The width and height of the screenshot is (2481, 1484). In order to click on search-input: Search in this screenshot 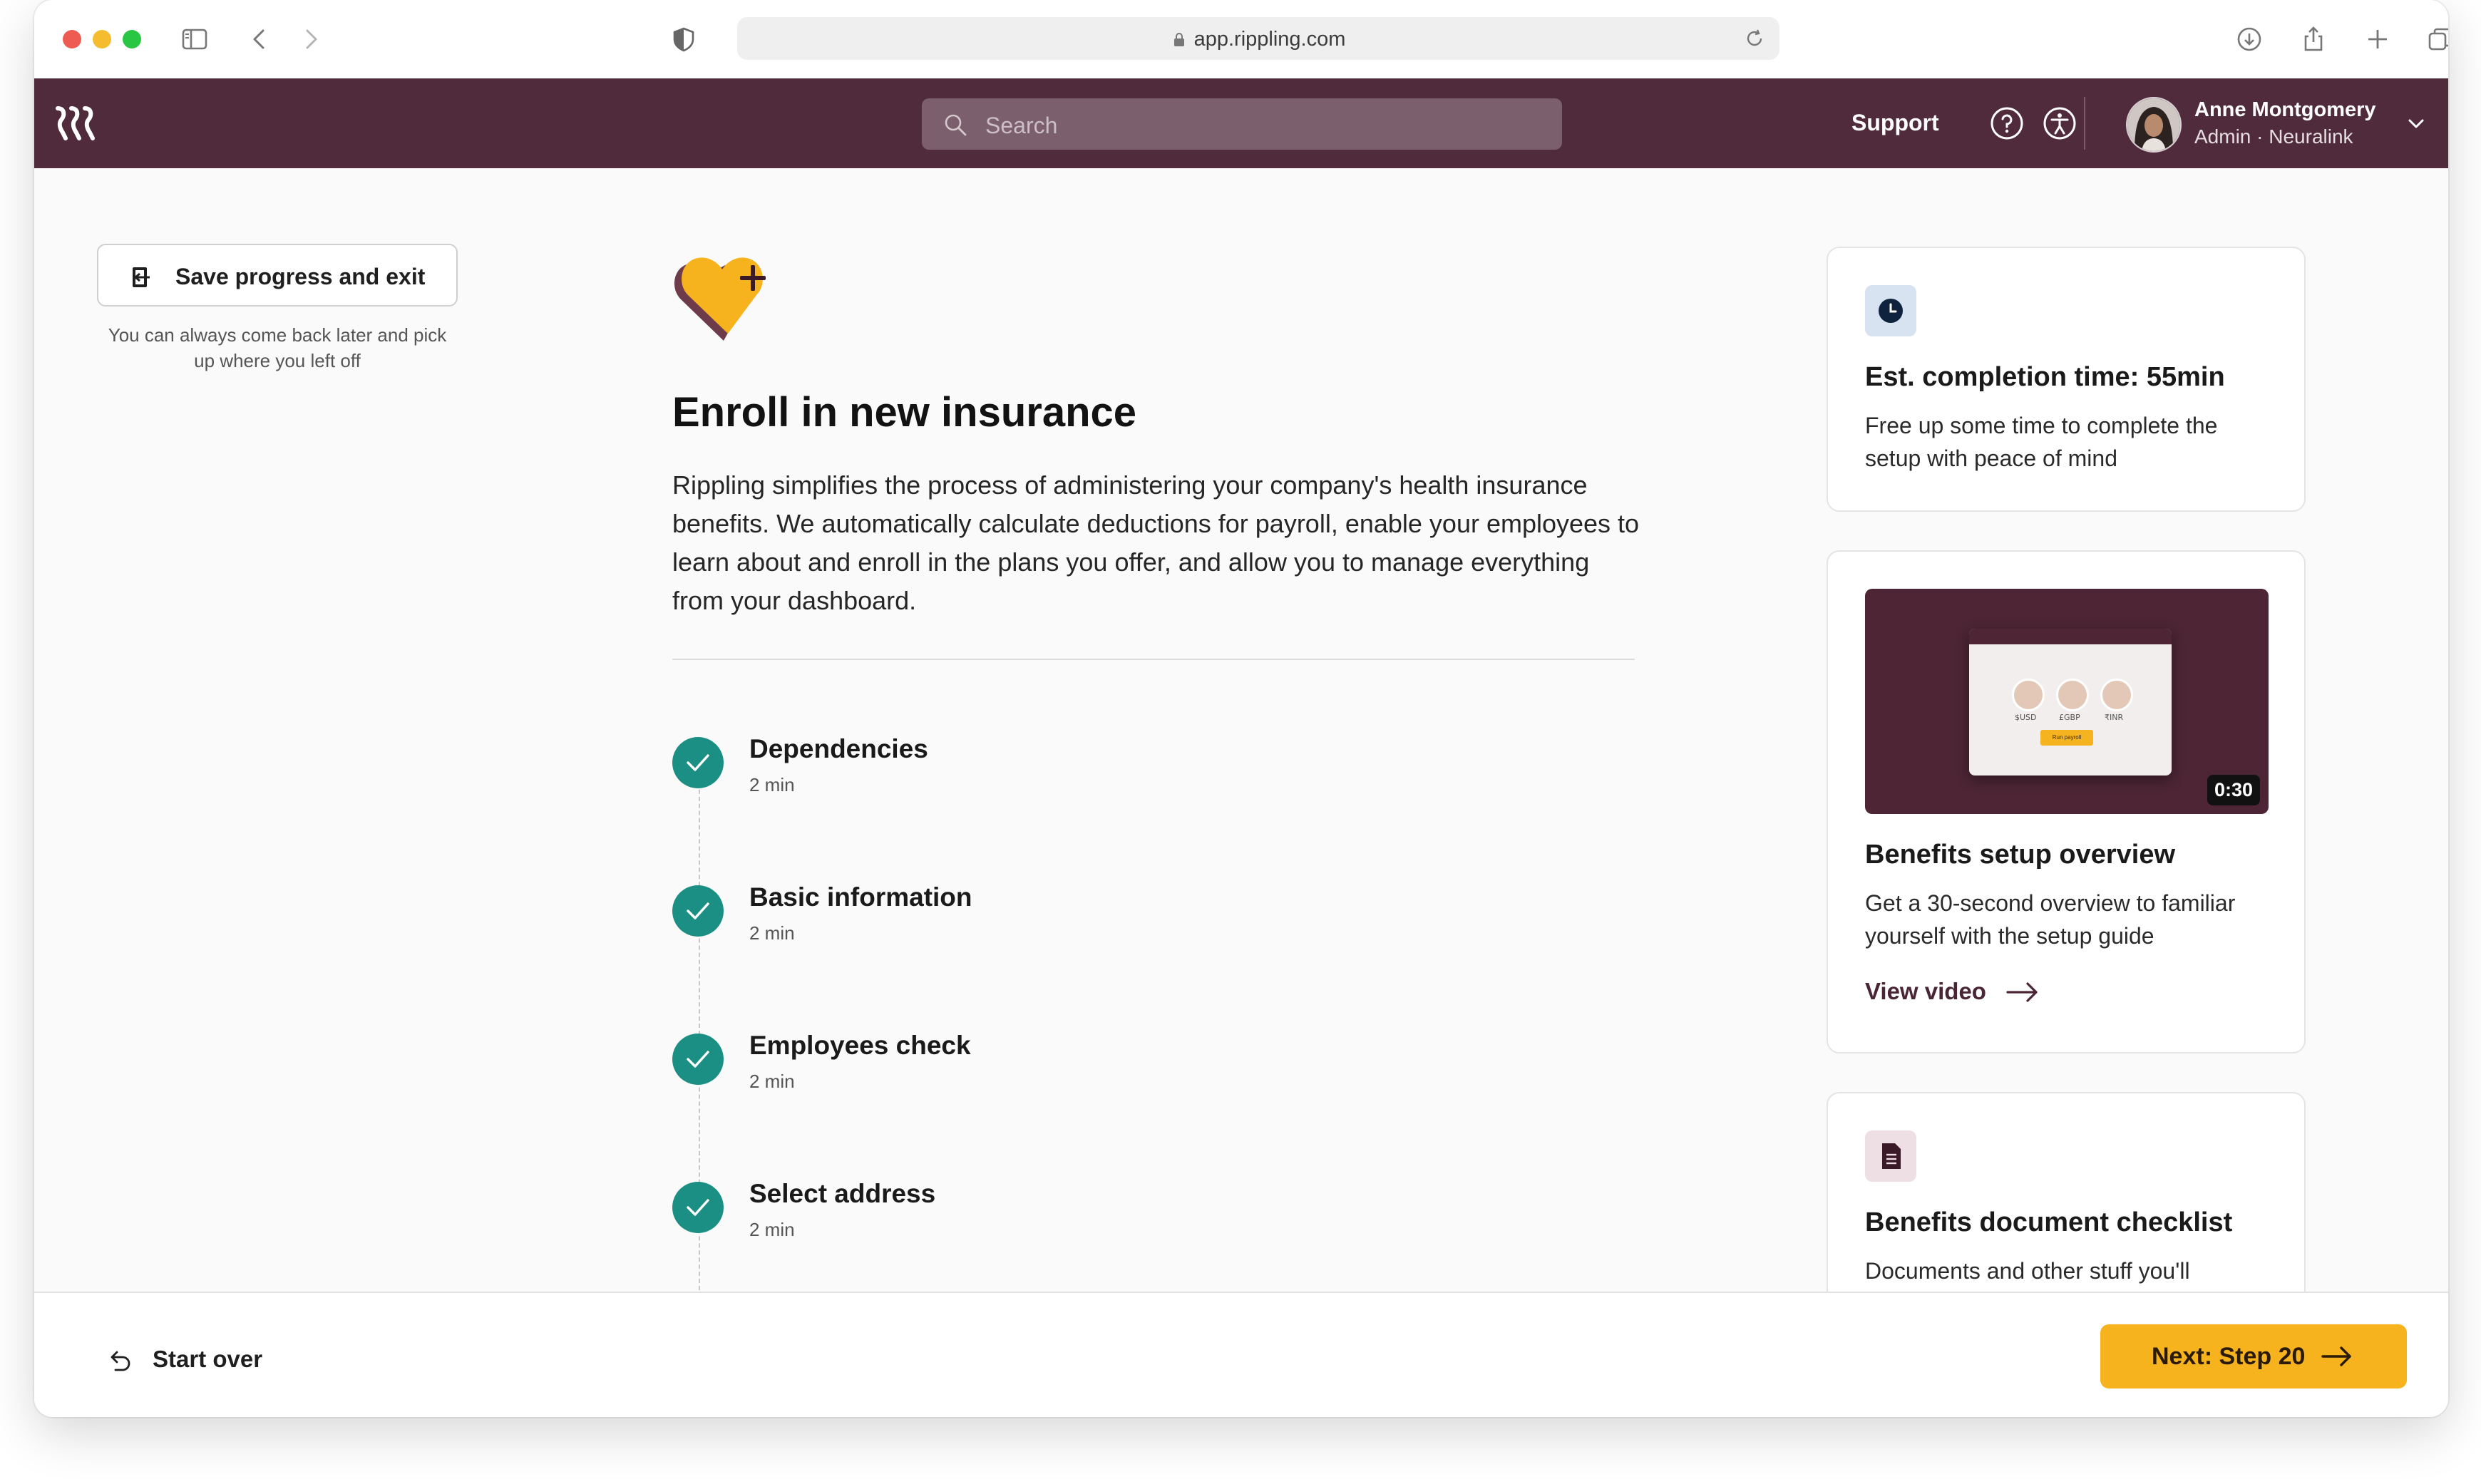, I will do `click(1242, 124)`.